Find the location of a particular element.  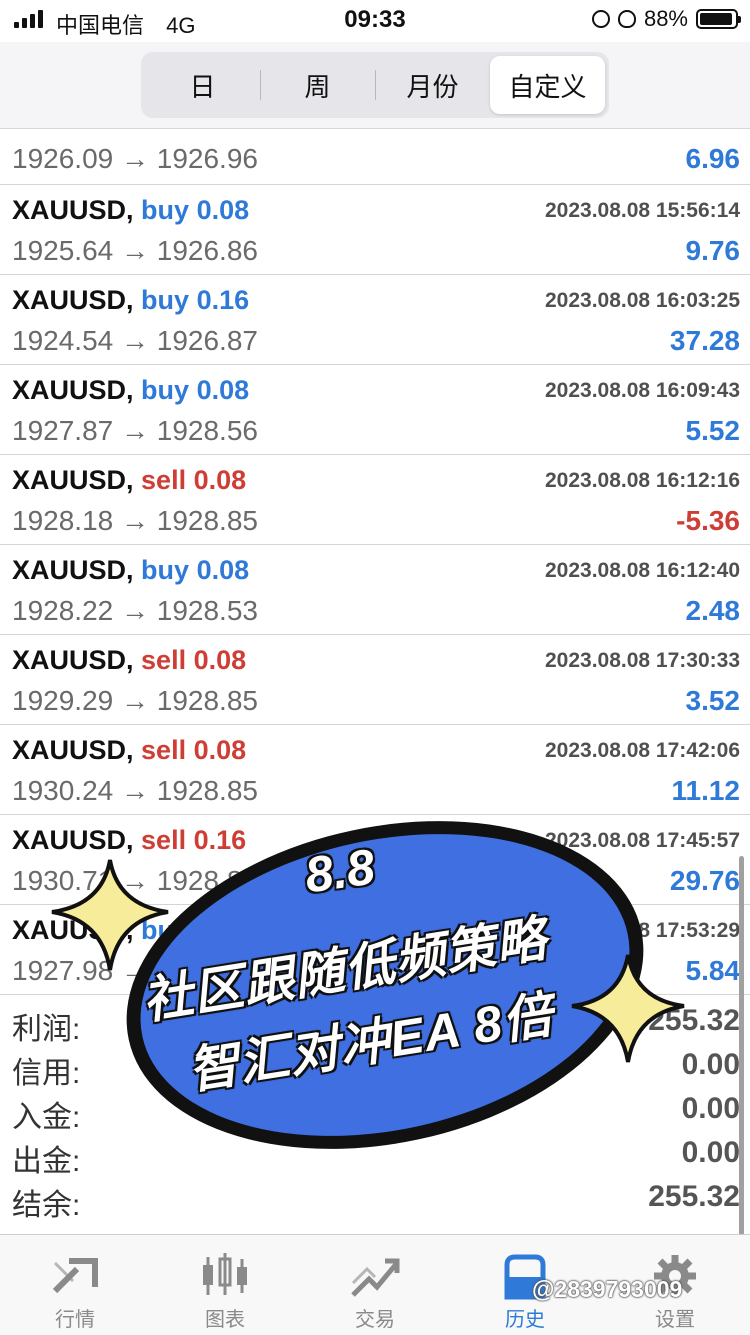

bottom-tab: 行情 is located at coordinates (75, 1285).